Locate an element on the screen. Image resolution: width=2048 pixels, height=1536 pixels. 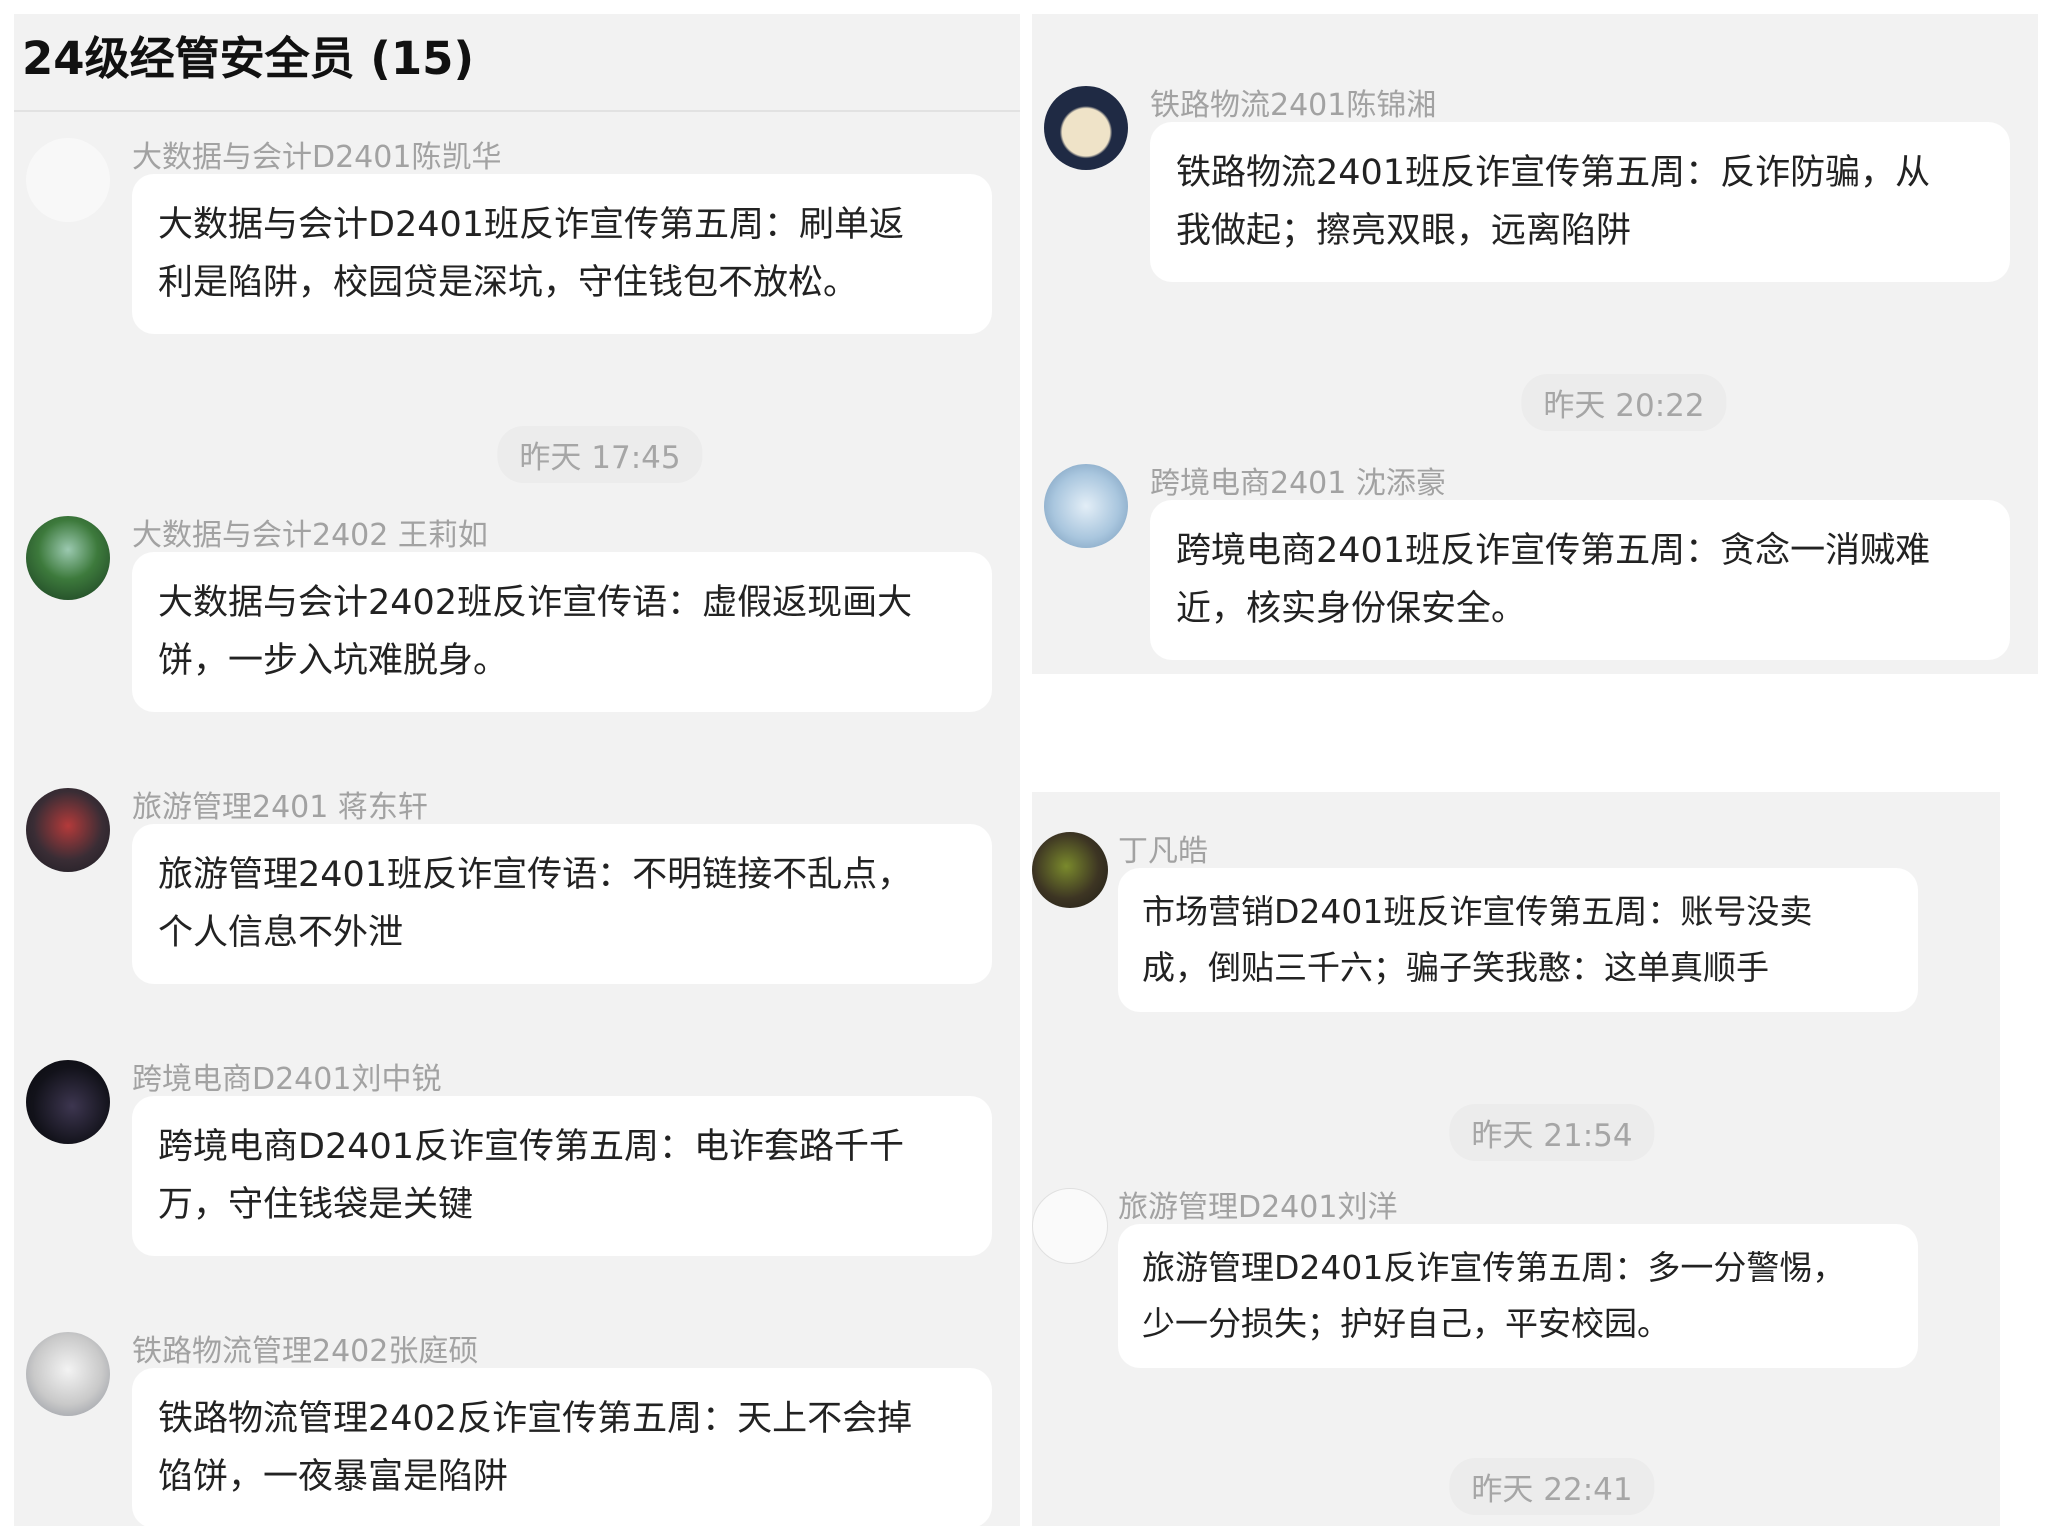
message-line: 利是陷阱，校园贷是深坑，守住钱包不放松。 is located at coordinates (508, 283).